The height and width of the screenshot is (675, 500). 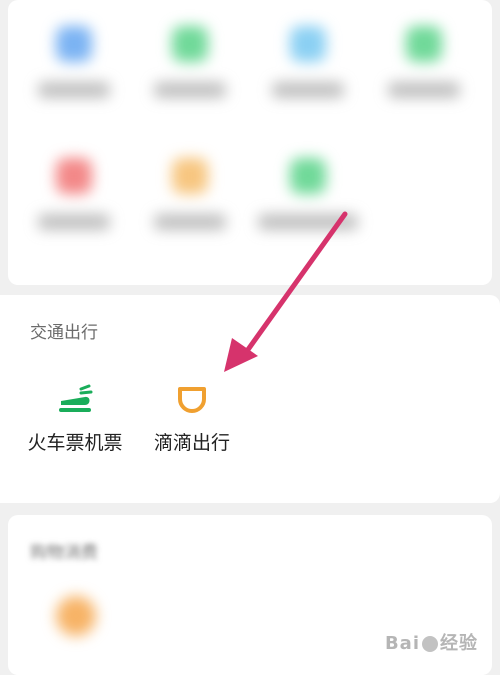 What do you see at coordinates (64, 553) in the screenshot?
I see `section-title-shopping: 购物消费` at bounding box center [64, 553].